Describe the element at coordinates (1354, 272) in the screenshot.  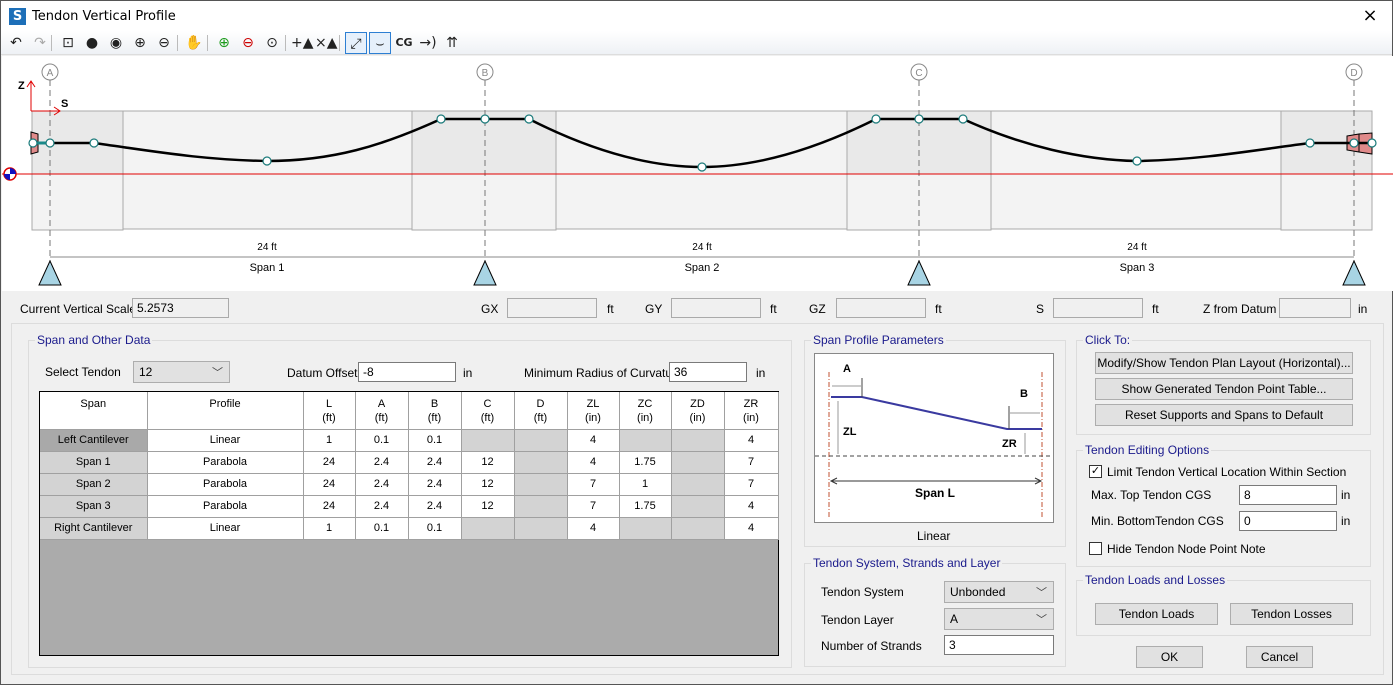
I see `support-d-icon` at that location.